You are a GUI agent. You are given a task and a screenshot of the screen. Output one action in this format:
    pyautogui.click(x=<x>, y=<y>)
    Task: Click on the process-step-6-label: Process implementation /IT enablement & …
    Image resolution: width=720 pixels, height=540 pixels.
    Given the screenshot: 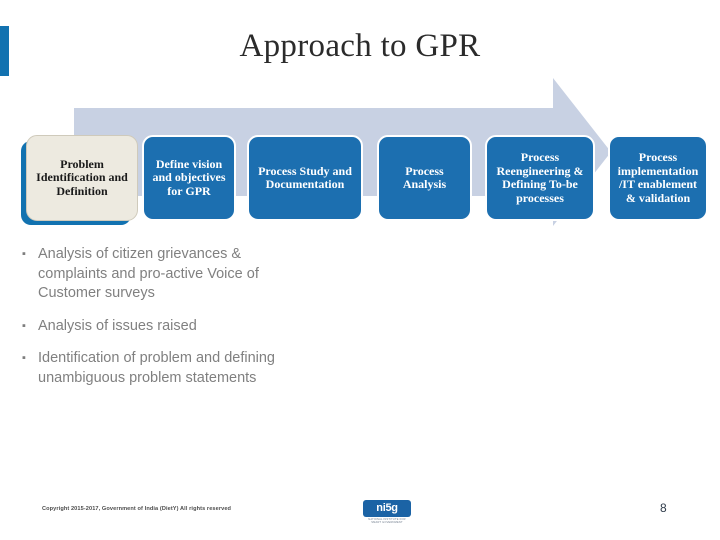 What is the action you would take?
    pyautogui.click(x=658, y=177)
    